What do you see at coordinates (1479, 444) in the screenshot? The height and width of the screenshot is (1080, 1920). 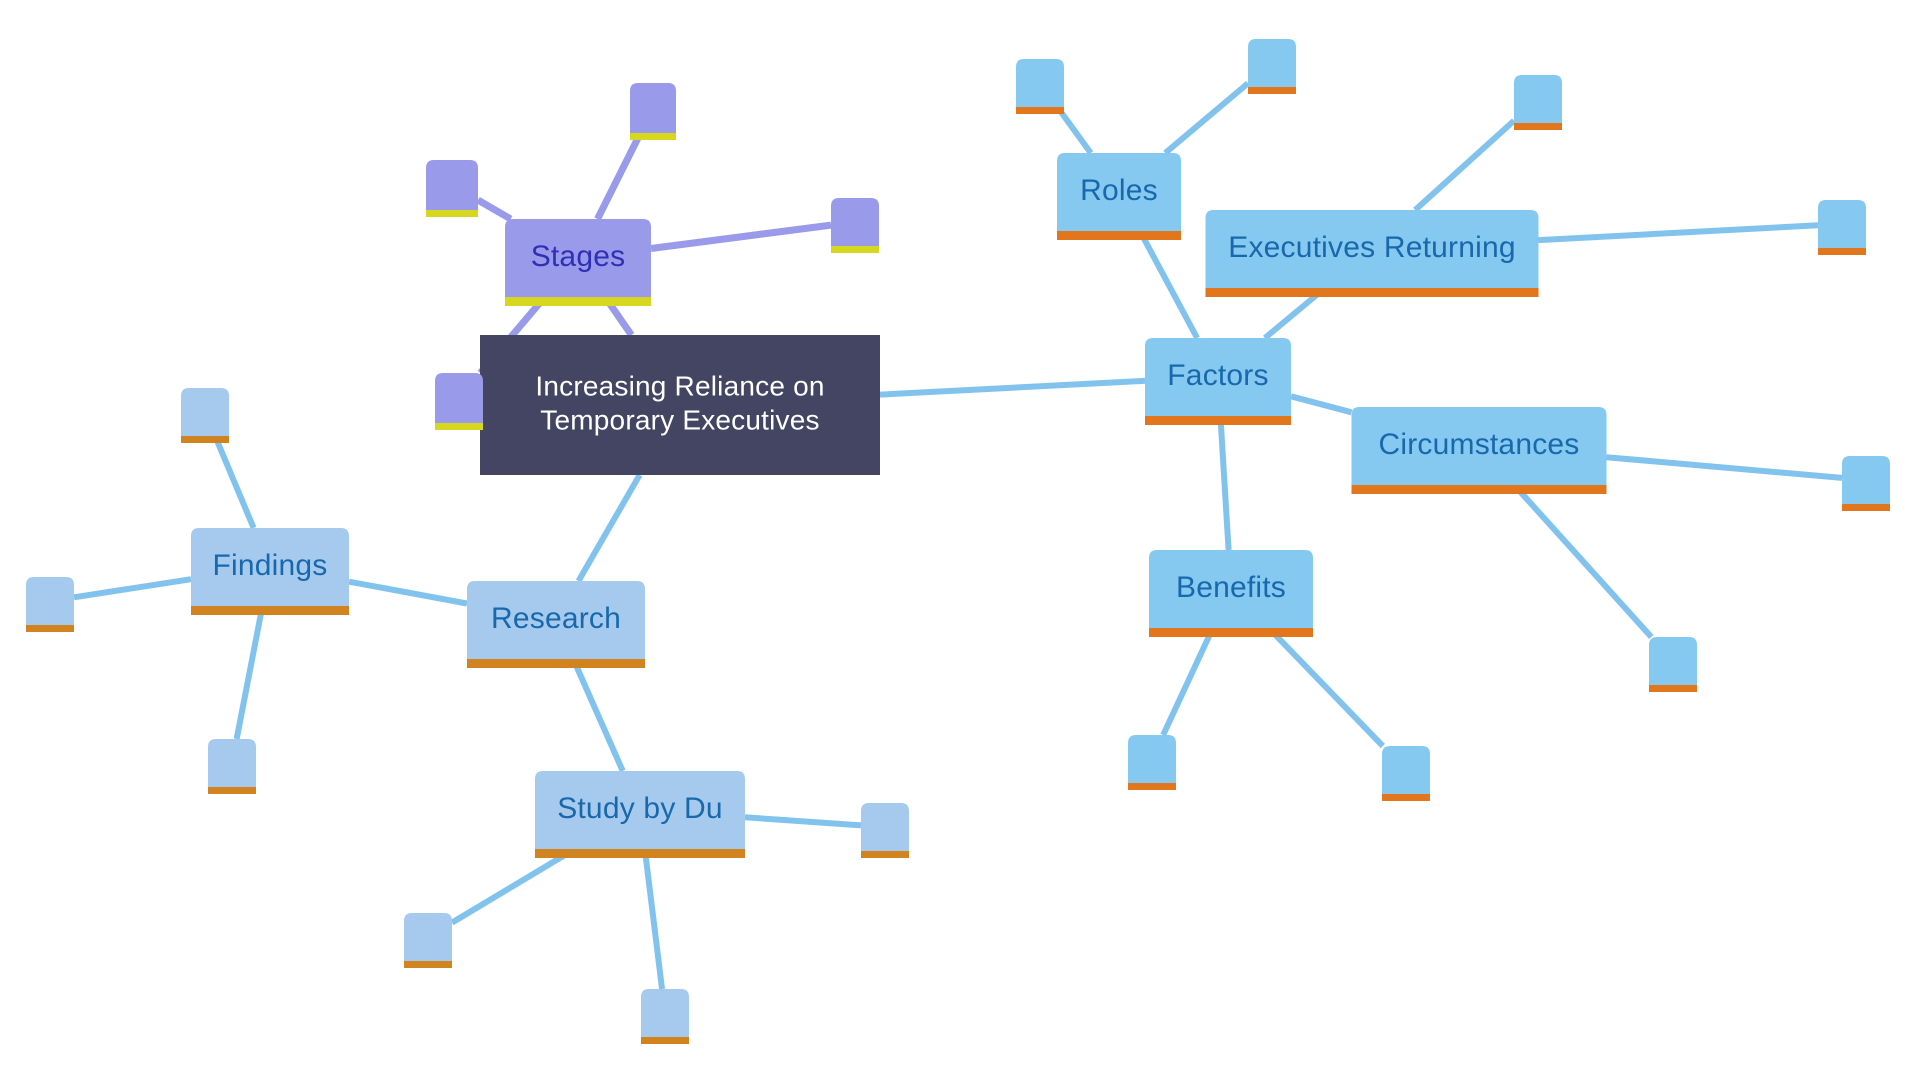 I see `node-label: Circumstances` at bounding box center [1479, 444].